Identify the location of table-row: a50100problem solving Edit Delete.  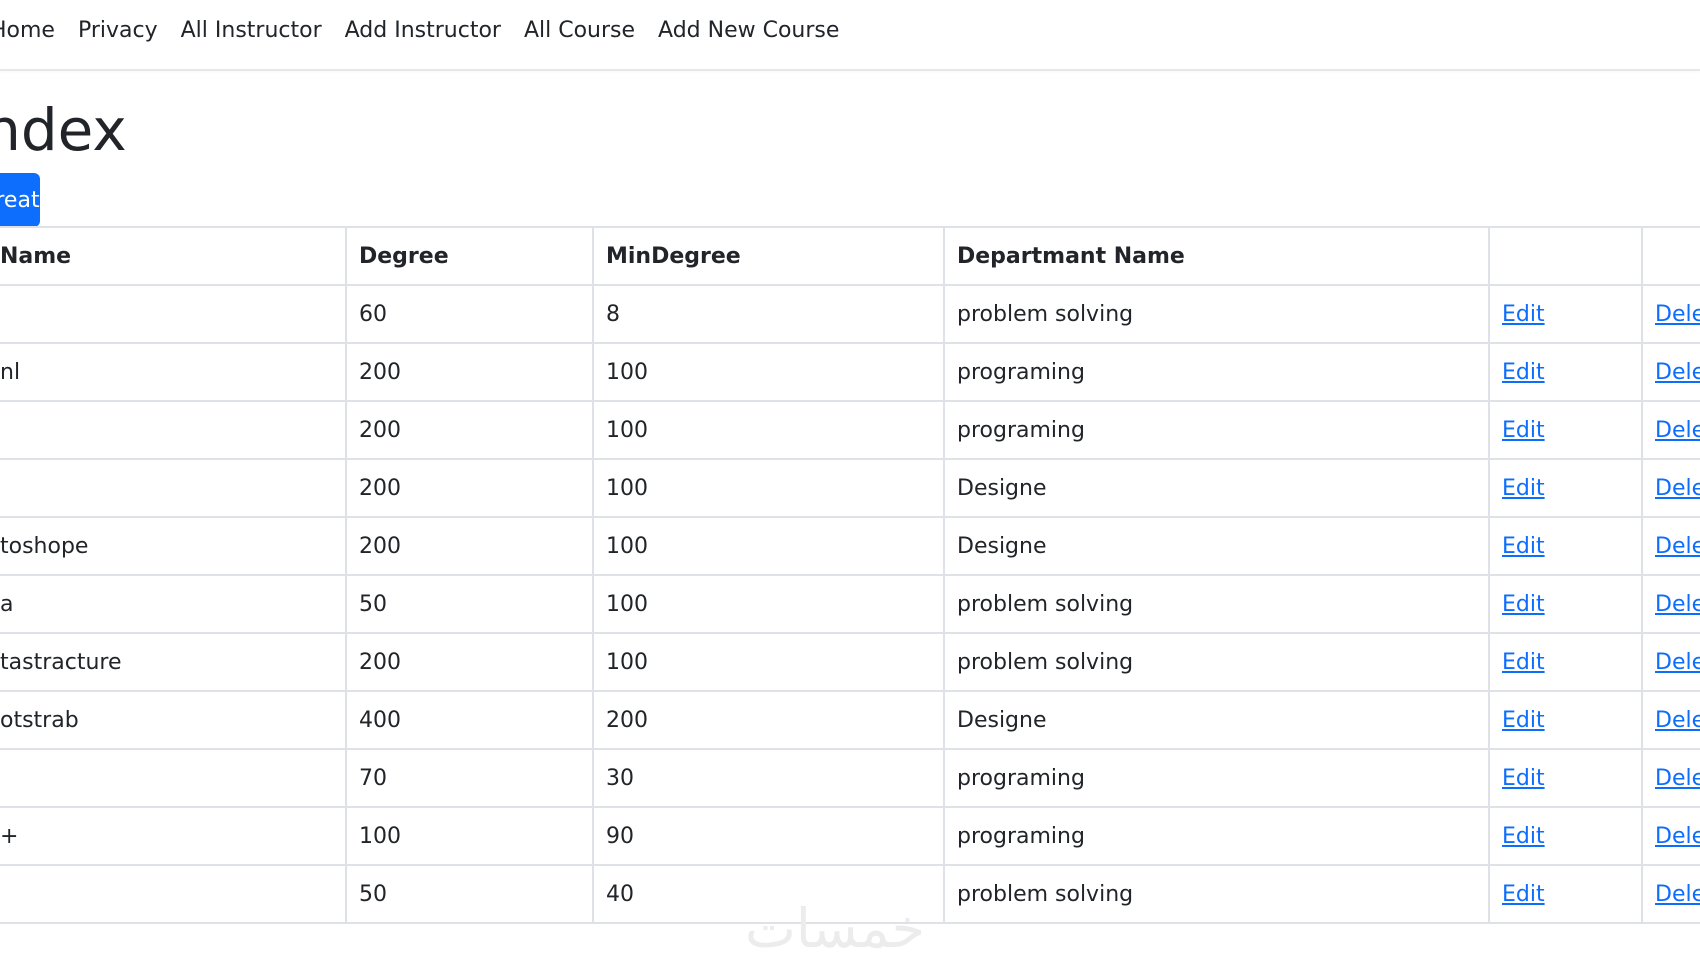
(850, 603).